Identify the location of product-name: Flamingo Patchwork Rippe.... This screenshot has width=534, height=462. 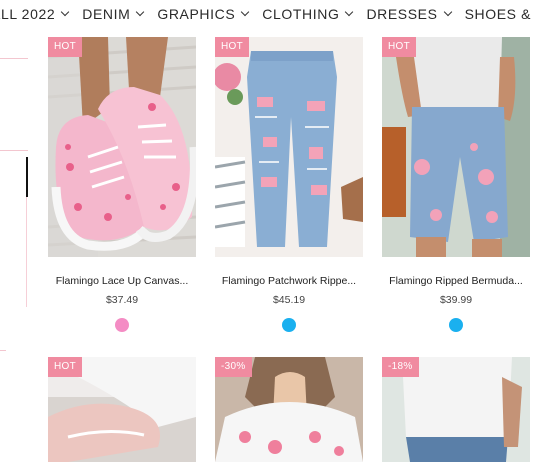
(289, 281).